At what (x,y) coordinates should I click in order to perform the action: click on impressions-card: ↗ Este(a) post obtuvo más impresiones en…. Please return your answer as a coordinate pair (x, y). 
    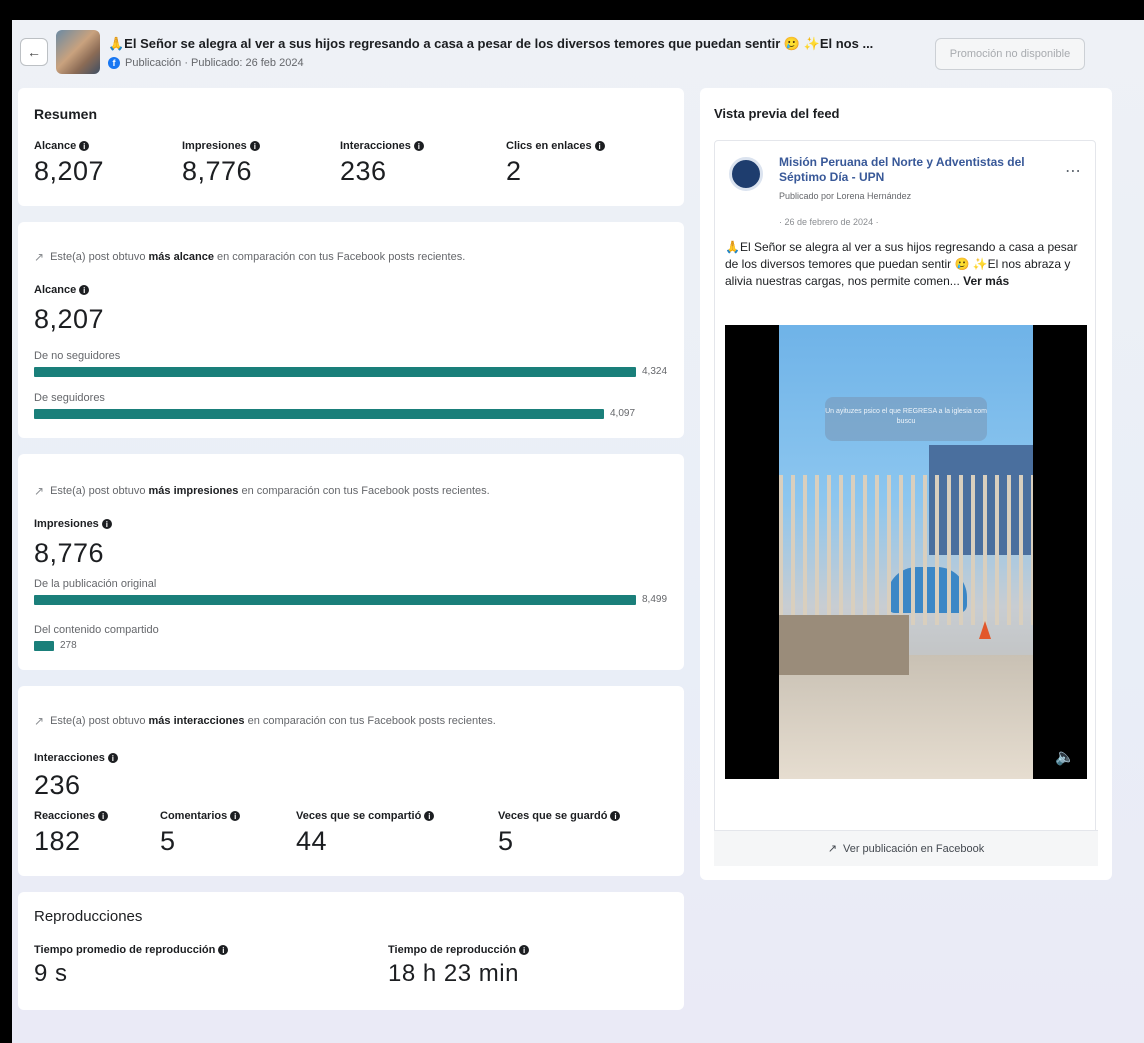
    Looking at the image, I should click on (351, 562).